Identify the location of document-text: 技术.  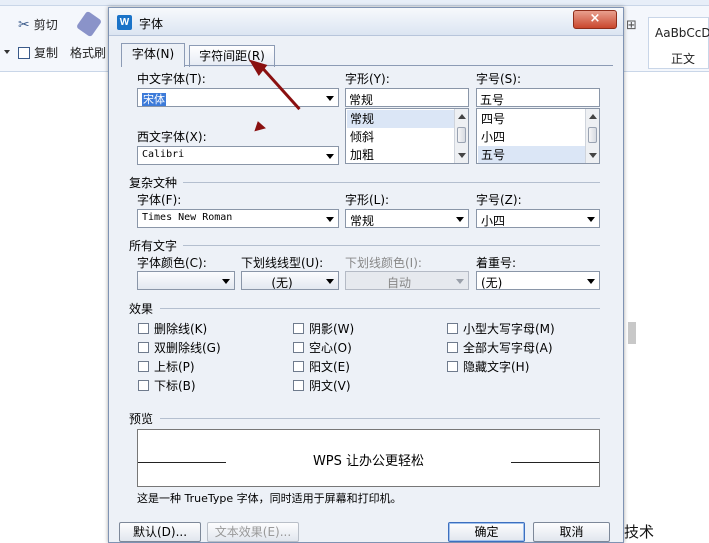
(639, 532).